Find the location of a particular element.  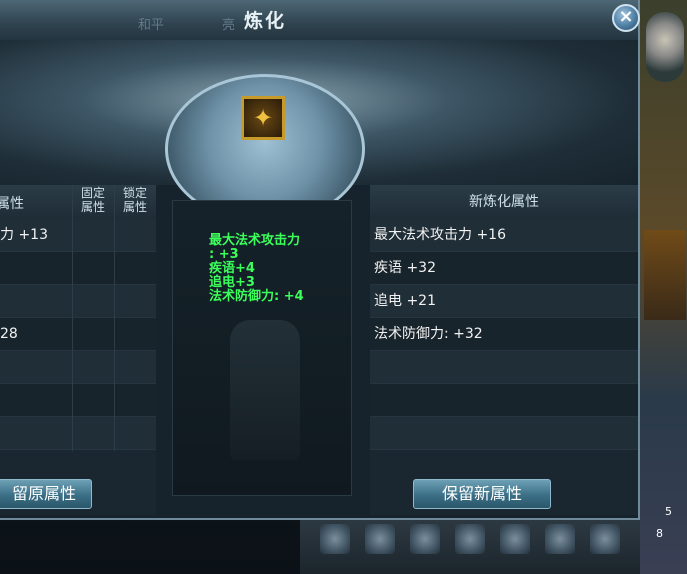

lock-attribute-header: 锁定 属性 is located at coordinates (134, 200).